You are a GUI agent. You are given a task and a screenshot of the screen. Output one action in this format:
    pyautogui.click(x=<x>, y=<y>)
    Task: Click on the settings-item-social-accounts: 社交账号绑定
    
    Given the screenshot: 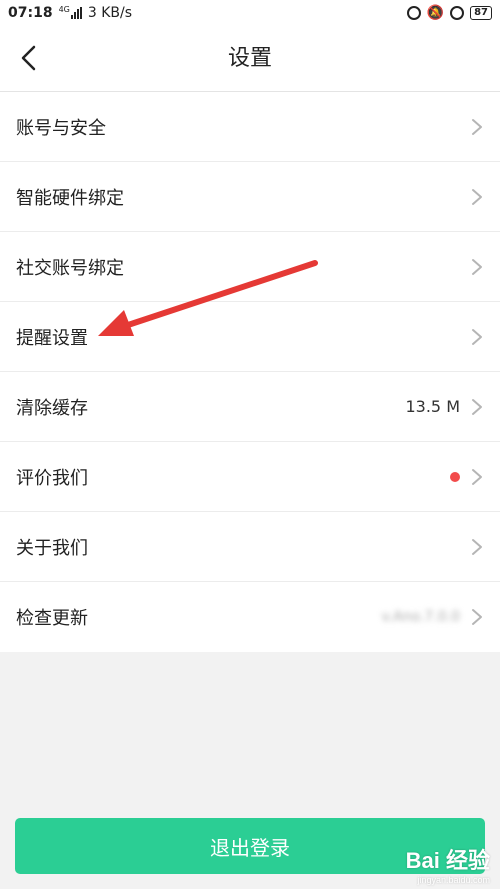 What is the action you would take?
    pyautogui.click(x=250, y=267)
    